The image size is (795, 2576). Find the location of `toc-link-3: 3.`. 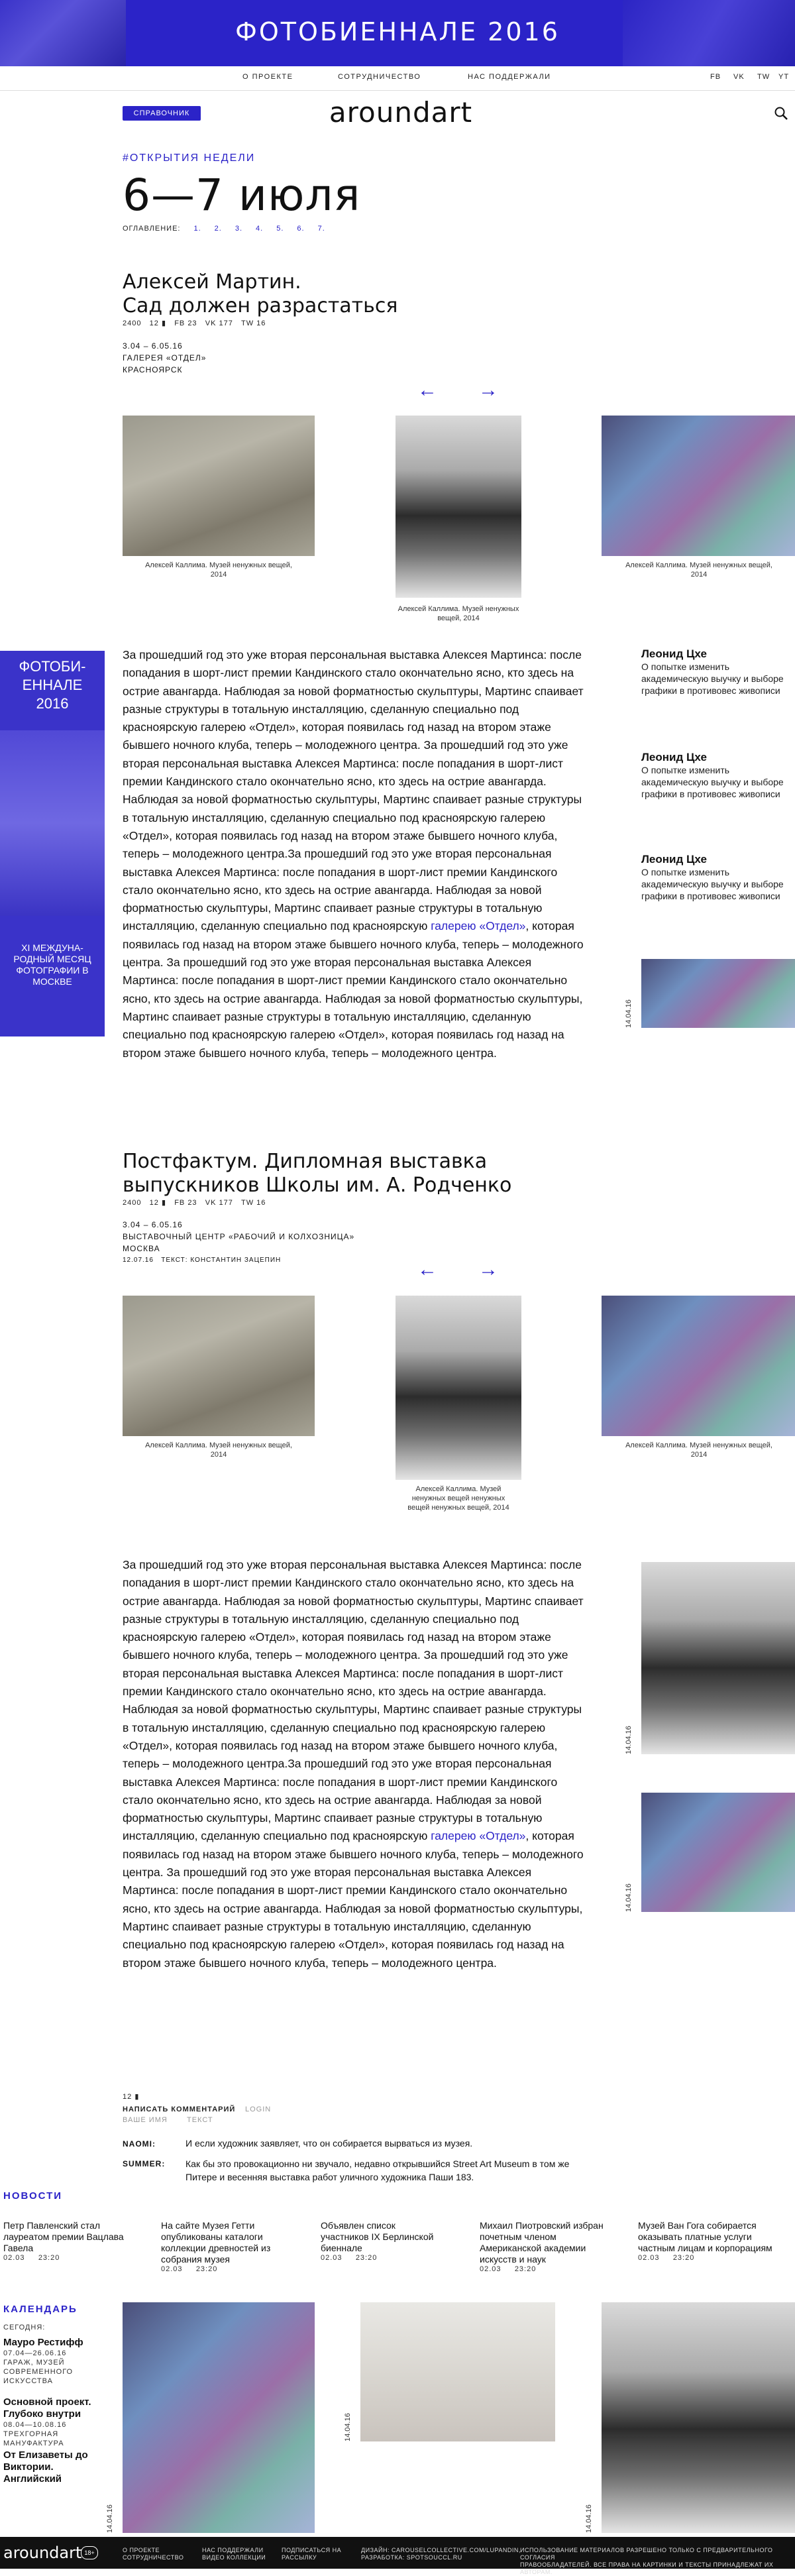

toc-link-3: 3. is located at coordinates (238, 229).